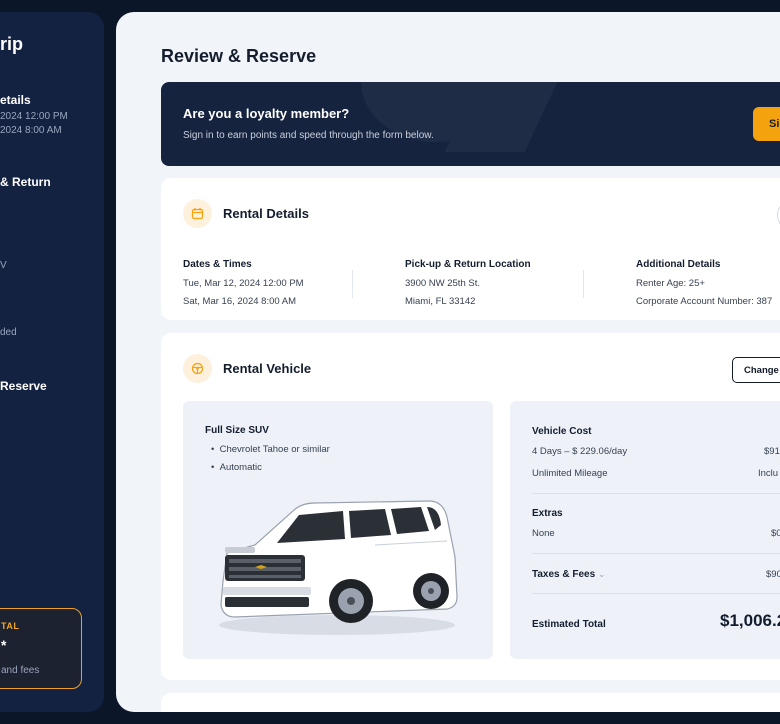 The image size is (780, 724). What do you see at coordinates (239, 56) in the screenshot?
I see `page-title: Review & Reserve` at bounding box center [239, 56].